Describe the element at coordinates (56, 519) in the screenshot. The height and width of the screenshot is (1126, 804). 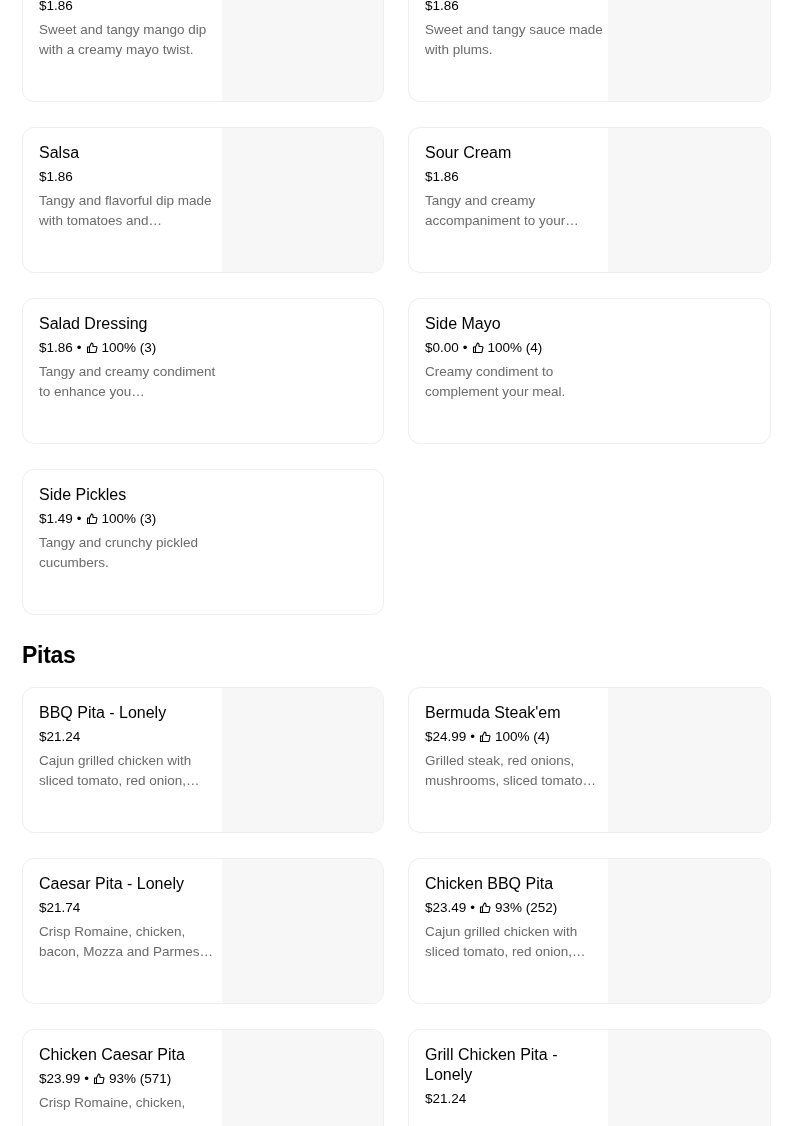
I see `item-price: $1.49` at that location.